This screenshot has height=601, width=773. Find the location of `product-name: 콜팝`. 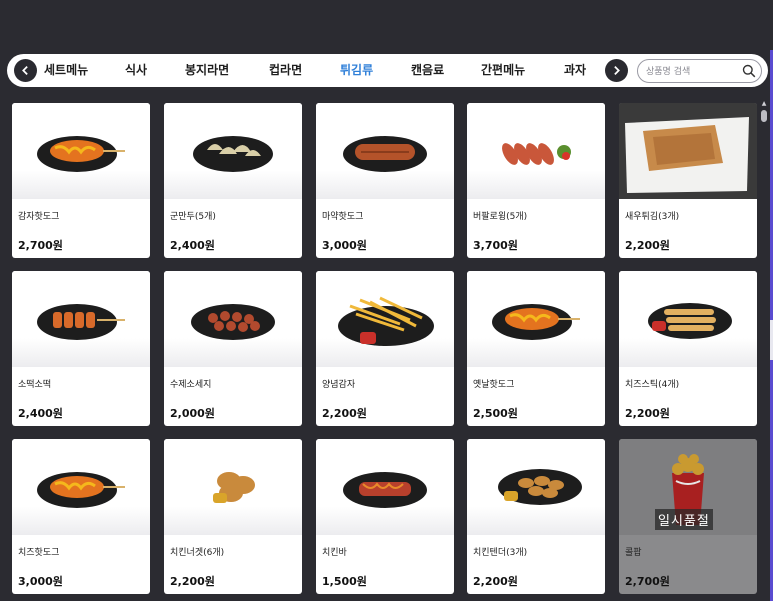

product-name: 콜팝 is located at coordinates (633, 553).